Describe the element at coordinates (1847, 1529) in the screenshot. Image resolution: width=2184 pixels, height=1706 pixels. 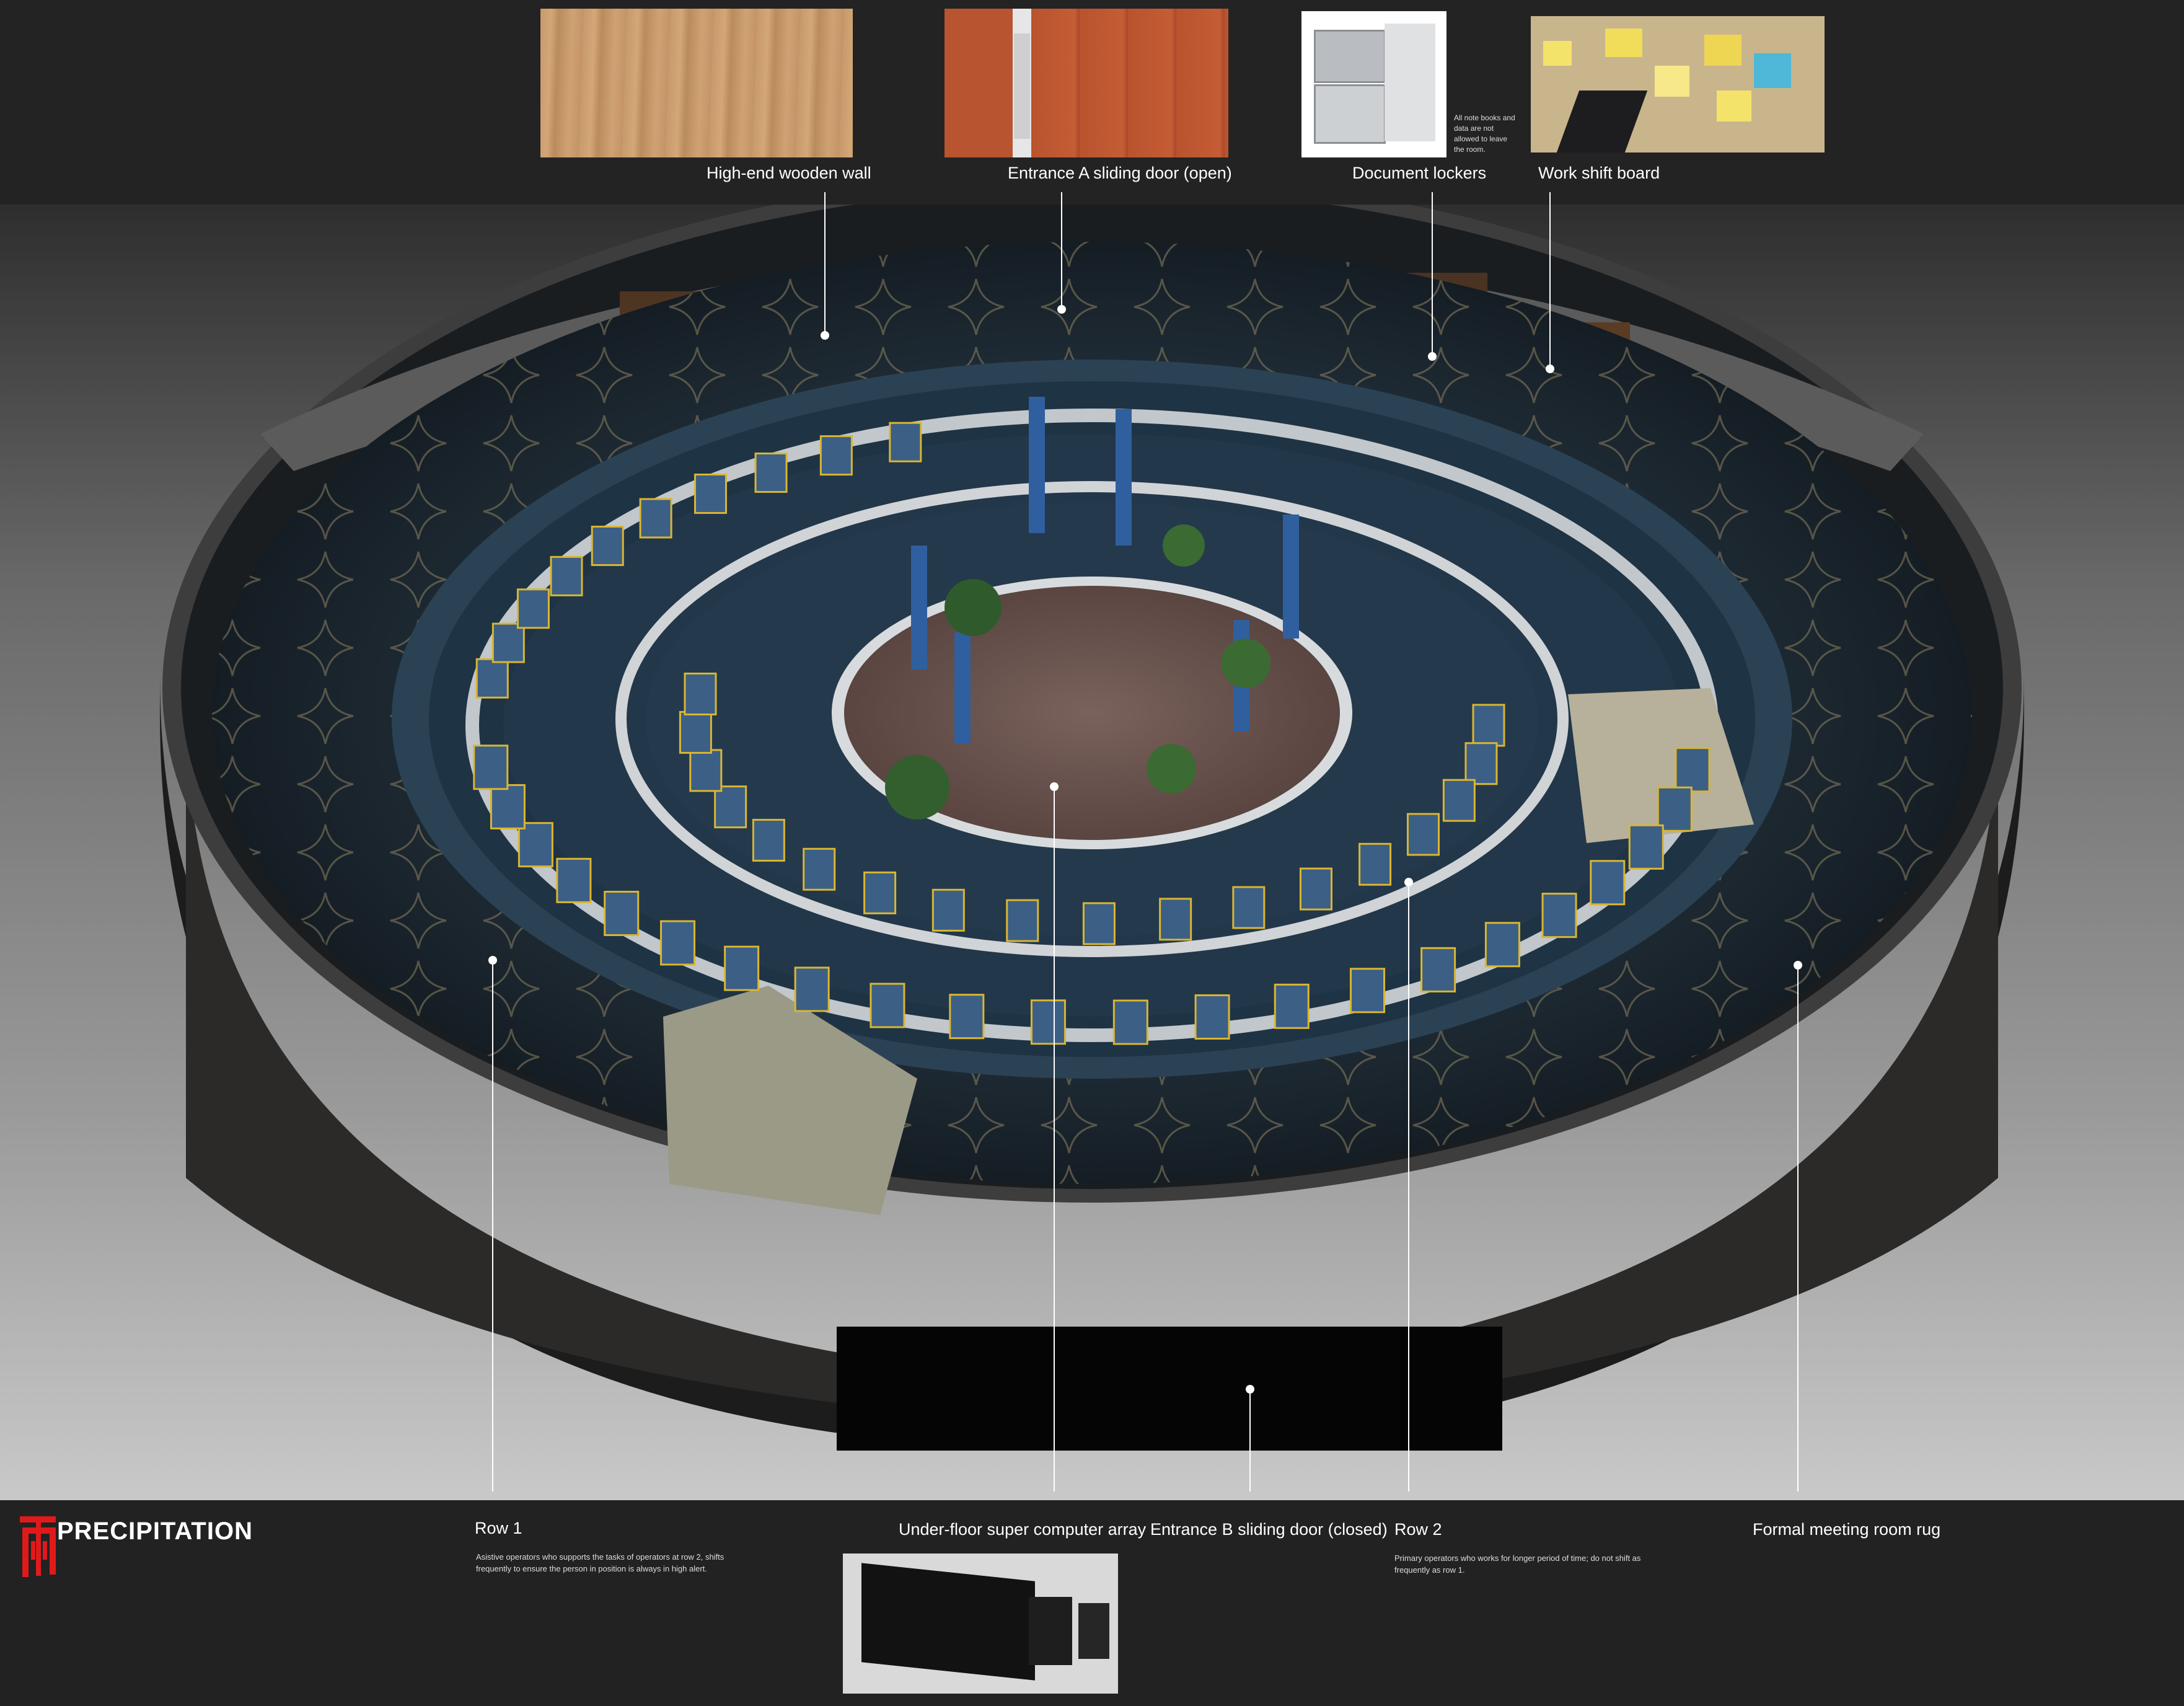
I see `caption-meeting-rug: Formal meeting room rug` at that location.